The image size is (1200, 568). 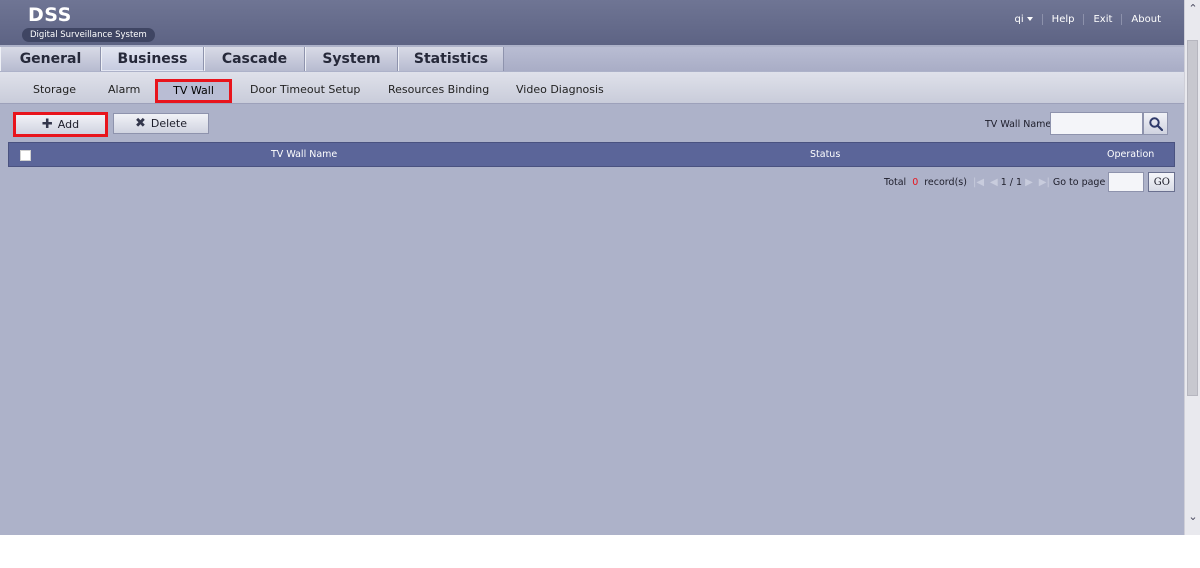 I want to click on search-label: TV Wall Name:, so click(x=1020, y=124).